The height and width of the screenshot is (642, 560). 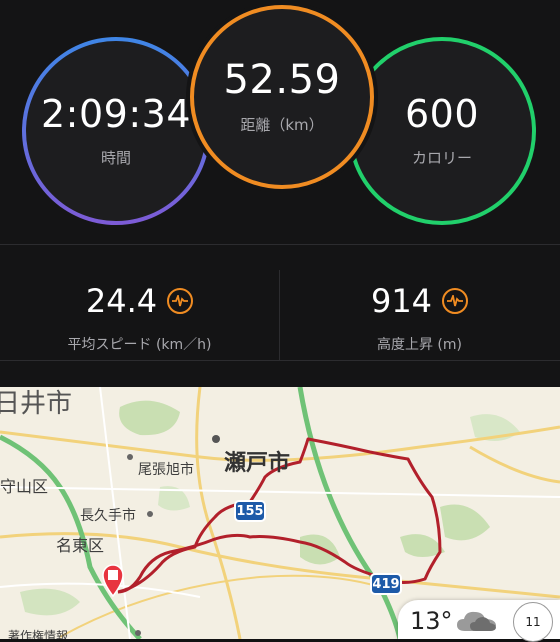 I want to click on time-ring: 2:09:34 時間, so click(x=116, y=131).